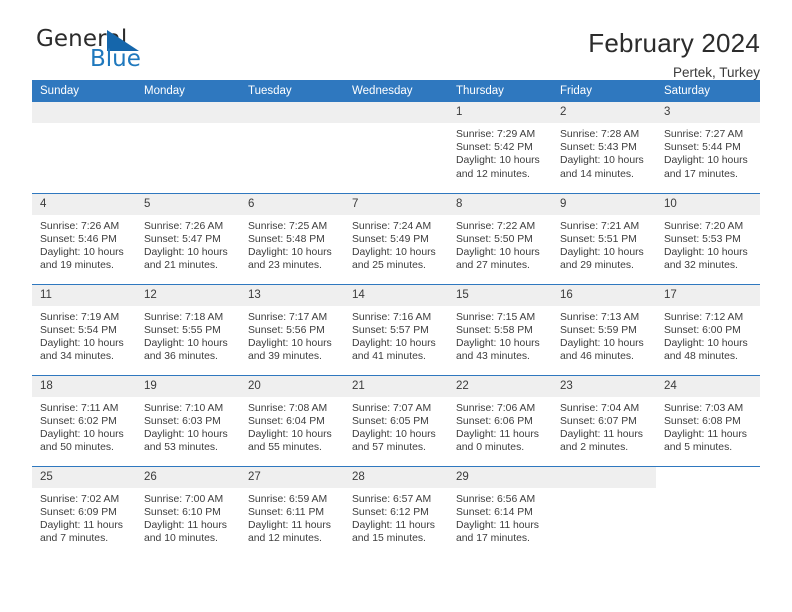 This screenshot has width=792, height=612. I want to click on day-number: 13, so click(292, 295).